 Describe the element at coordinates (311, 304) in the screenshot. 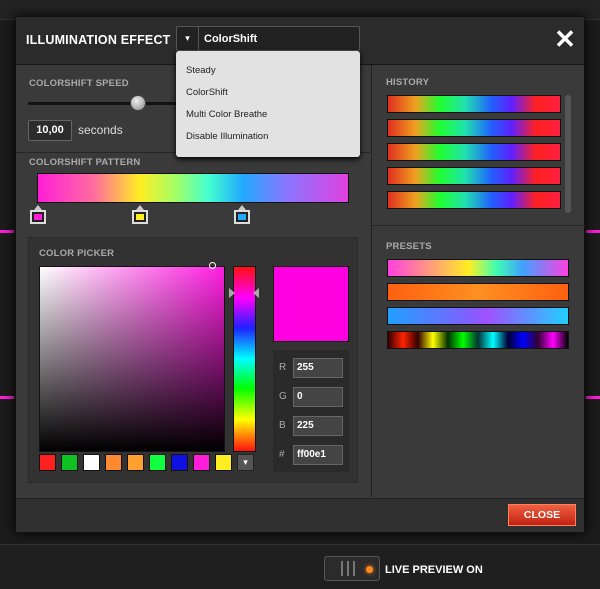

I see `current-color-preview` at that location.